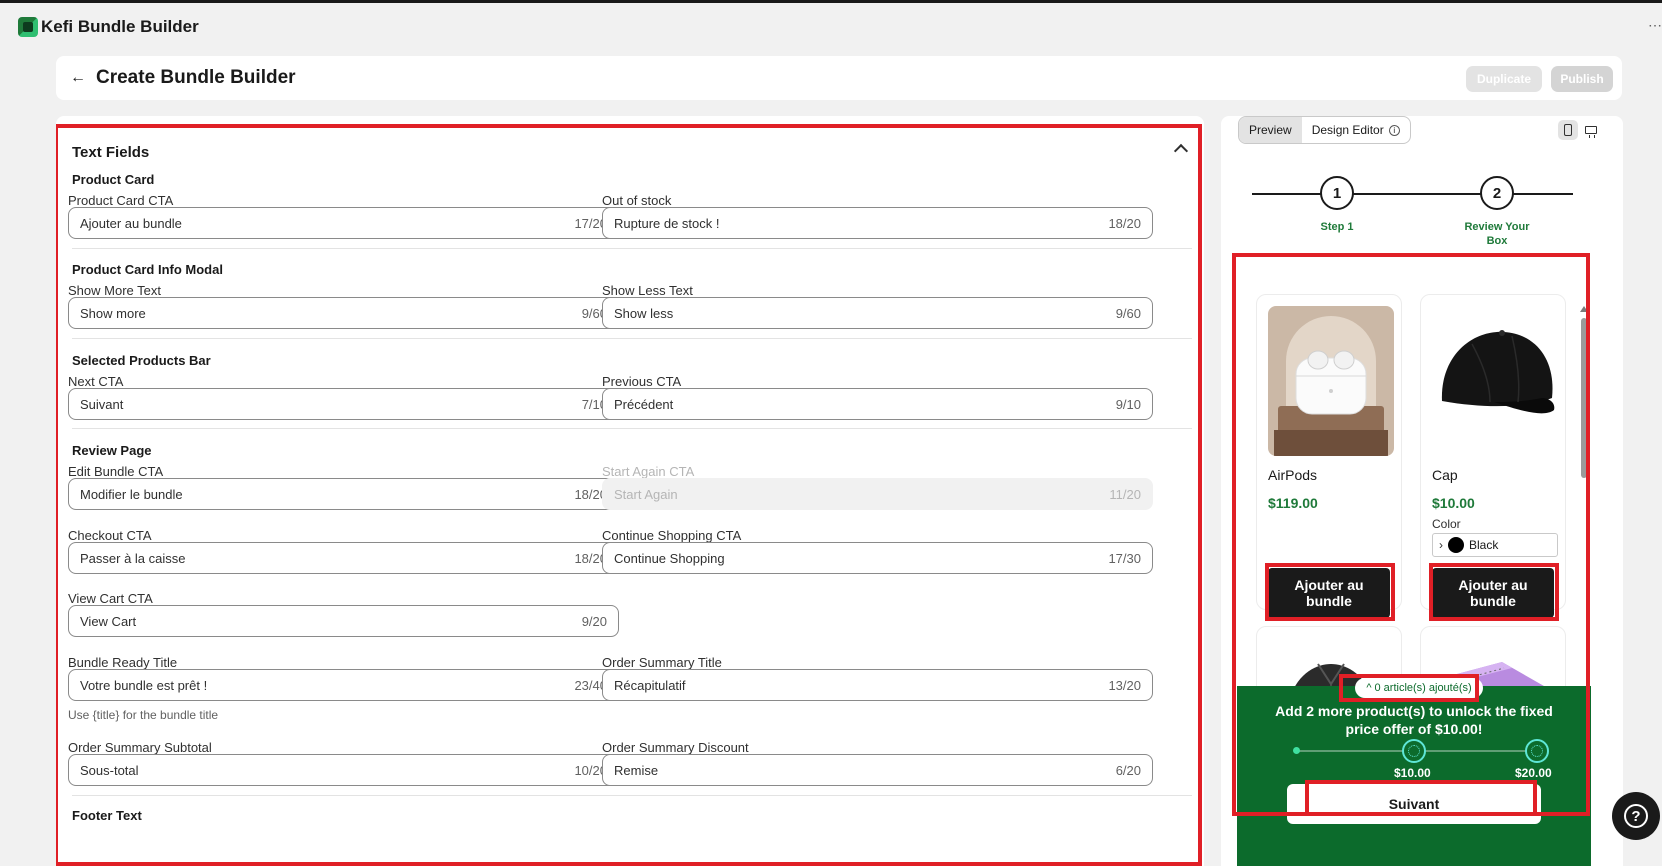 The width and height of the screenshot is (1662, 866). Describe the element at coordinates (1568, 130) in the screenshot. I see `mobile-view-button` at that location.